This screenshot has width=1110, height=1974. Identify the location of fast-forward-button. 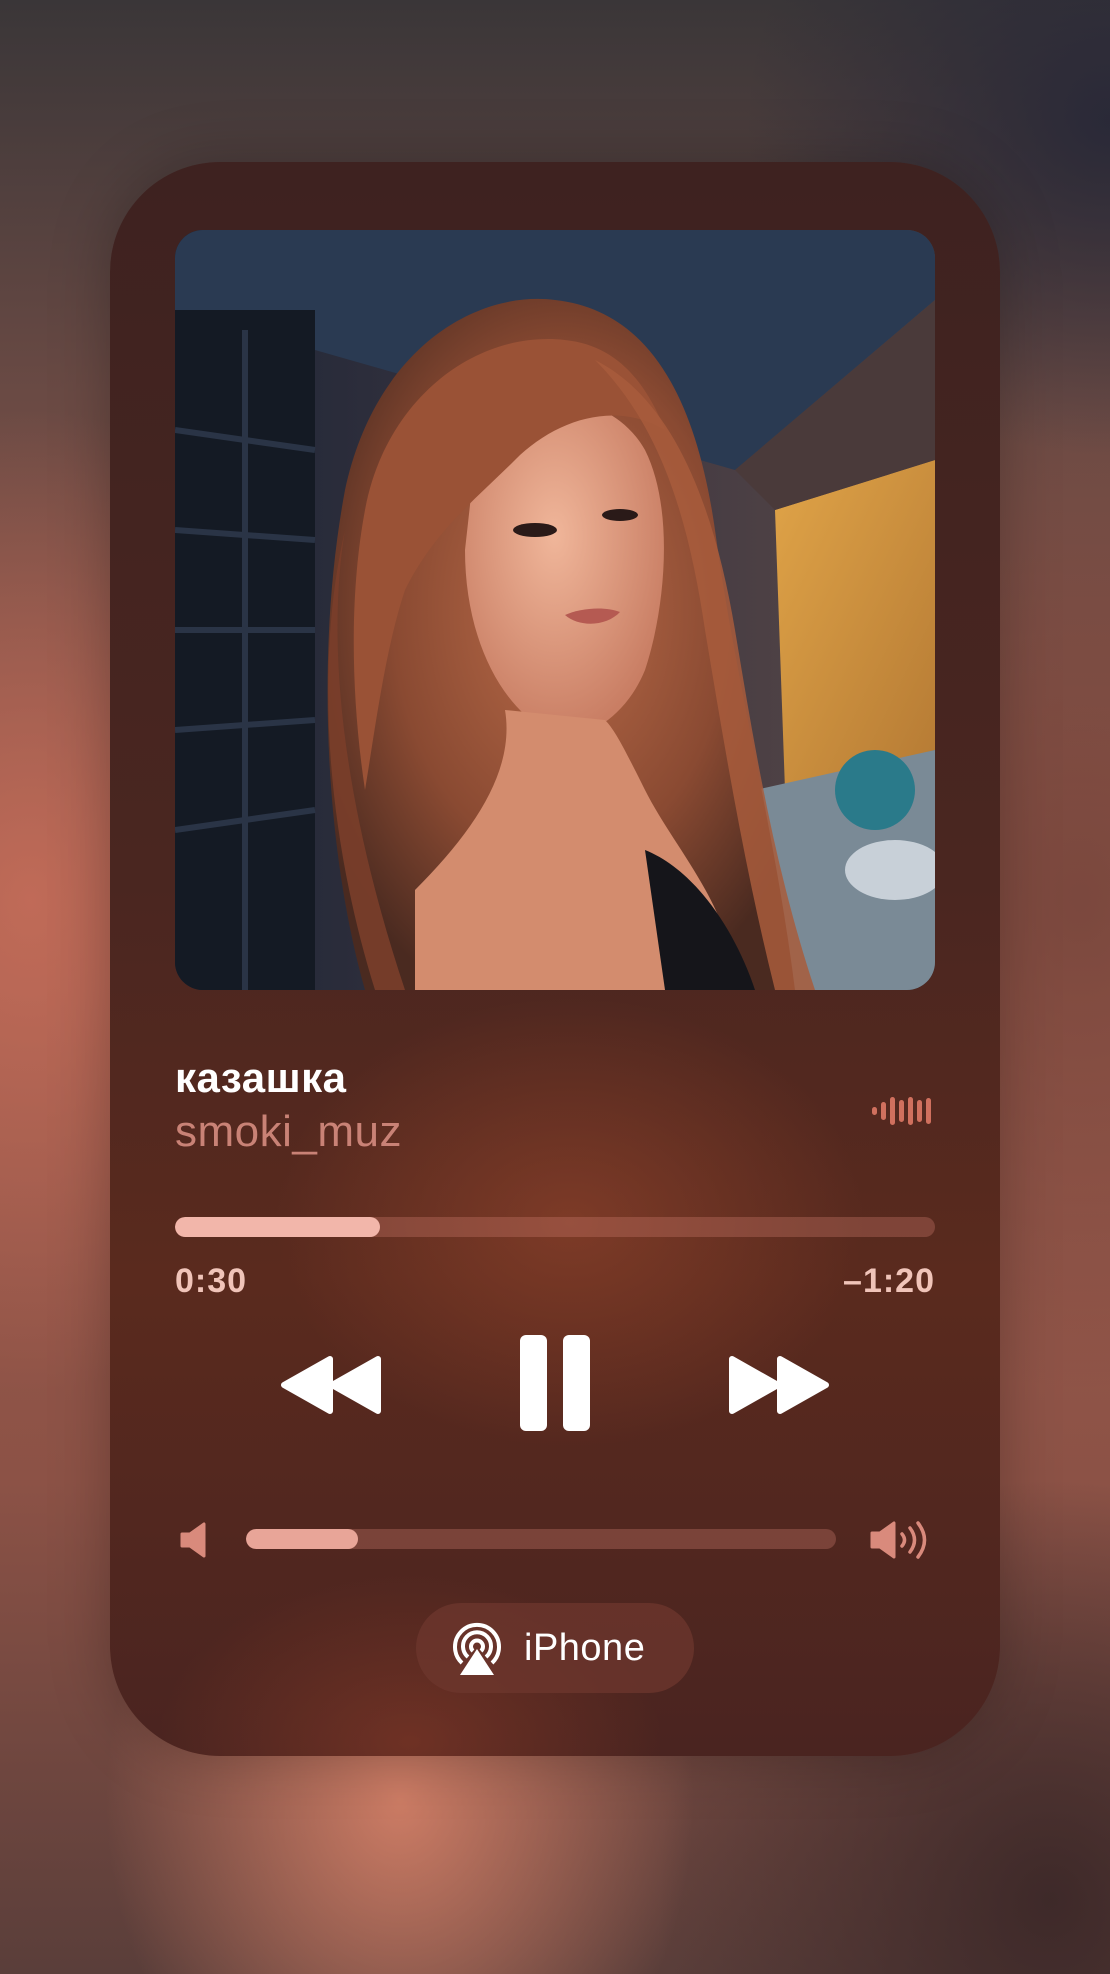
(778, 1385).